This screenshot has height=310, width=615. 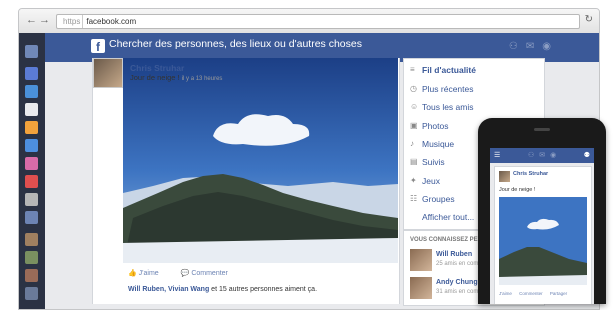 What do you see at coordinates (318, 21) in the screenshot?
I see `address-bar: https facebook.com` at bounding box center [318, 21].